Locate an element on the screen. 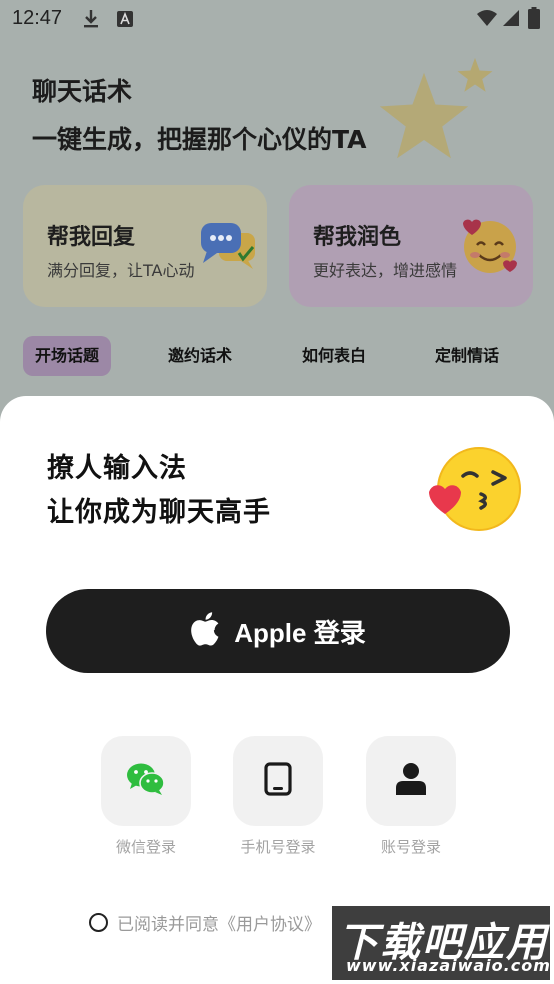  agreement-checkbox is located at coordinates (98, 922).